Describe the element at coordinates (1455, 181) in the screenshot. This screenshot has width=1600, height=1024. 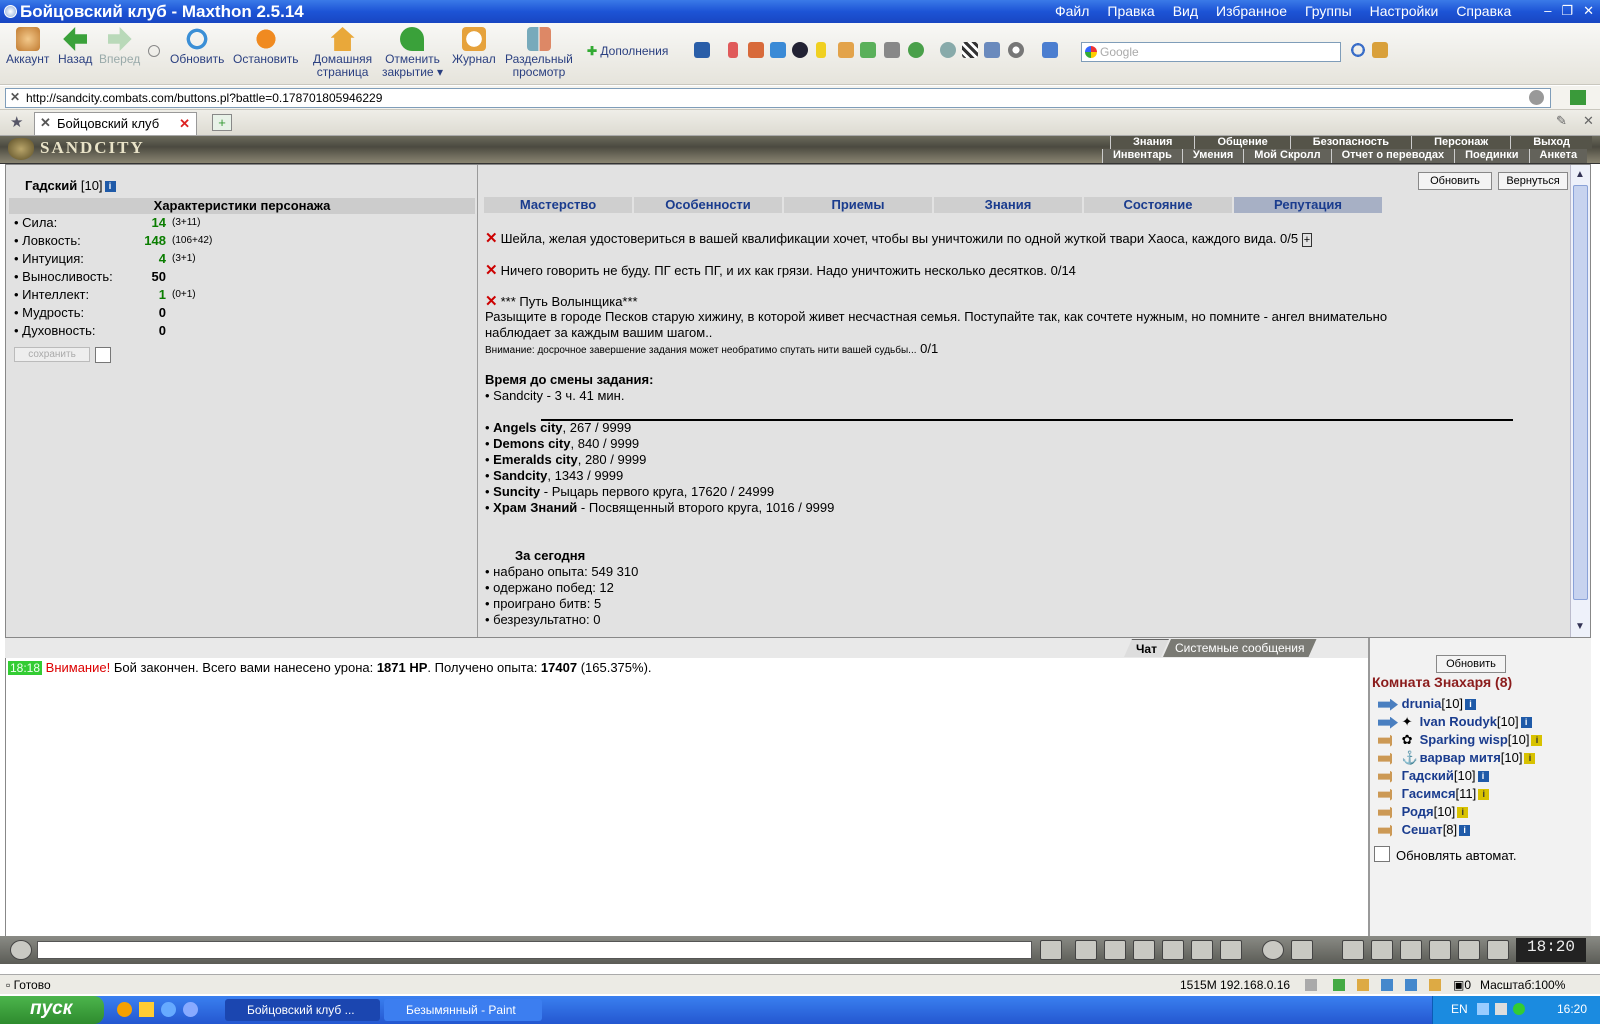
I see `refresh-page-button: Обновить` at that location.